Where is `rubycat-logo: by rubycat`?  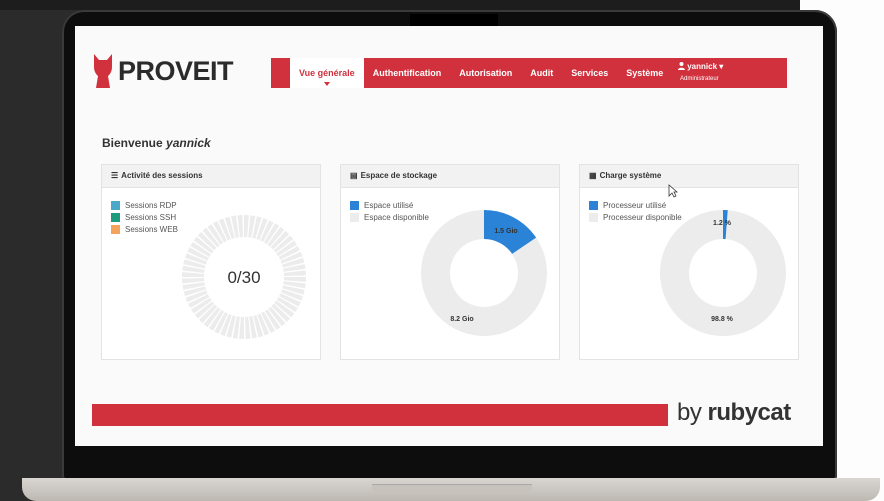 rubycat-logo: by rubycat is located at coordinates (734, 413).